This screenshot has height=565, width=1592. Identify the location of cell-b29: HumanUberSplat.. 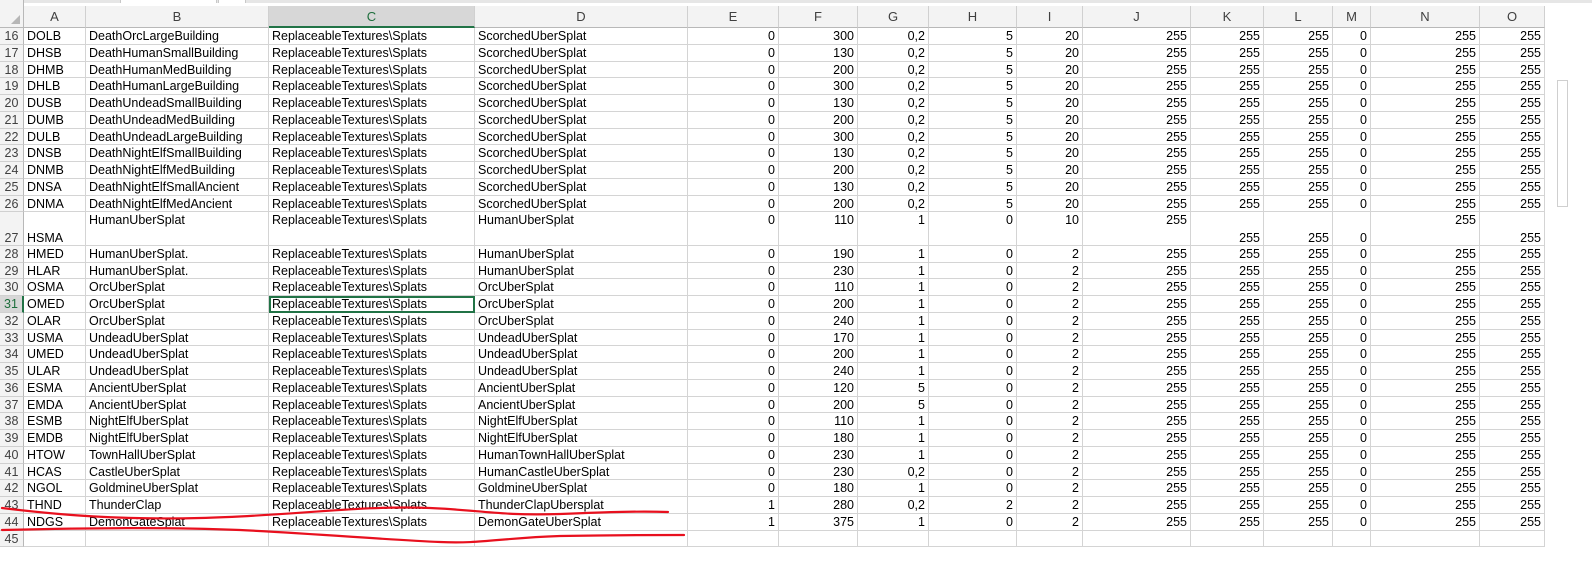
(177, 271).